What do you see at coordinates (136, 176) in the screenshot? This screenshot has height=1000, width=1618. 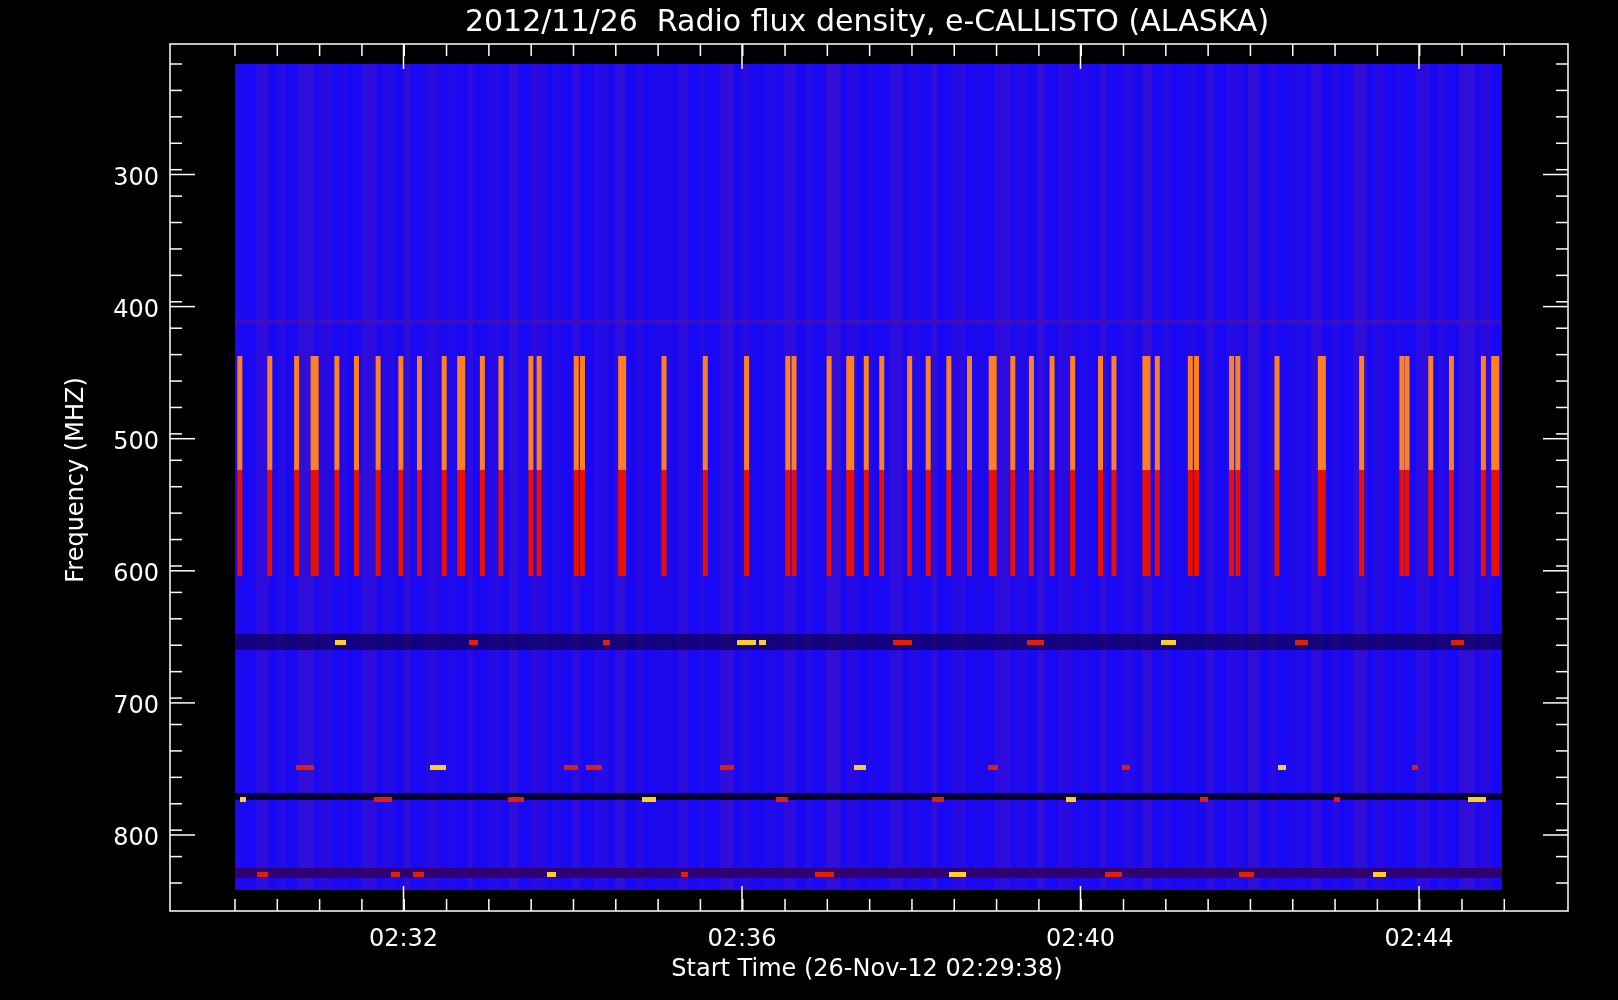 I see `y-tick-label: 300` at bounding box center [136, 176].